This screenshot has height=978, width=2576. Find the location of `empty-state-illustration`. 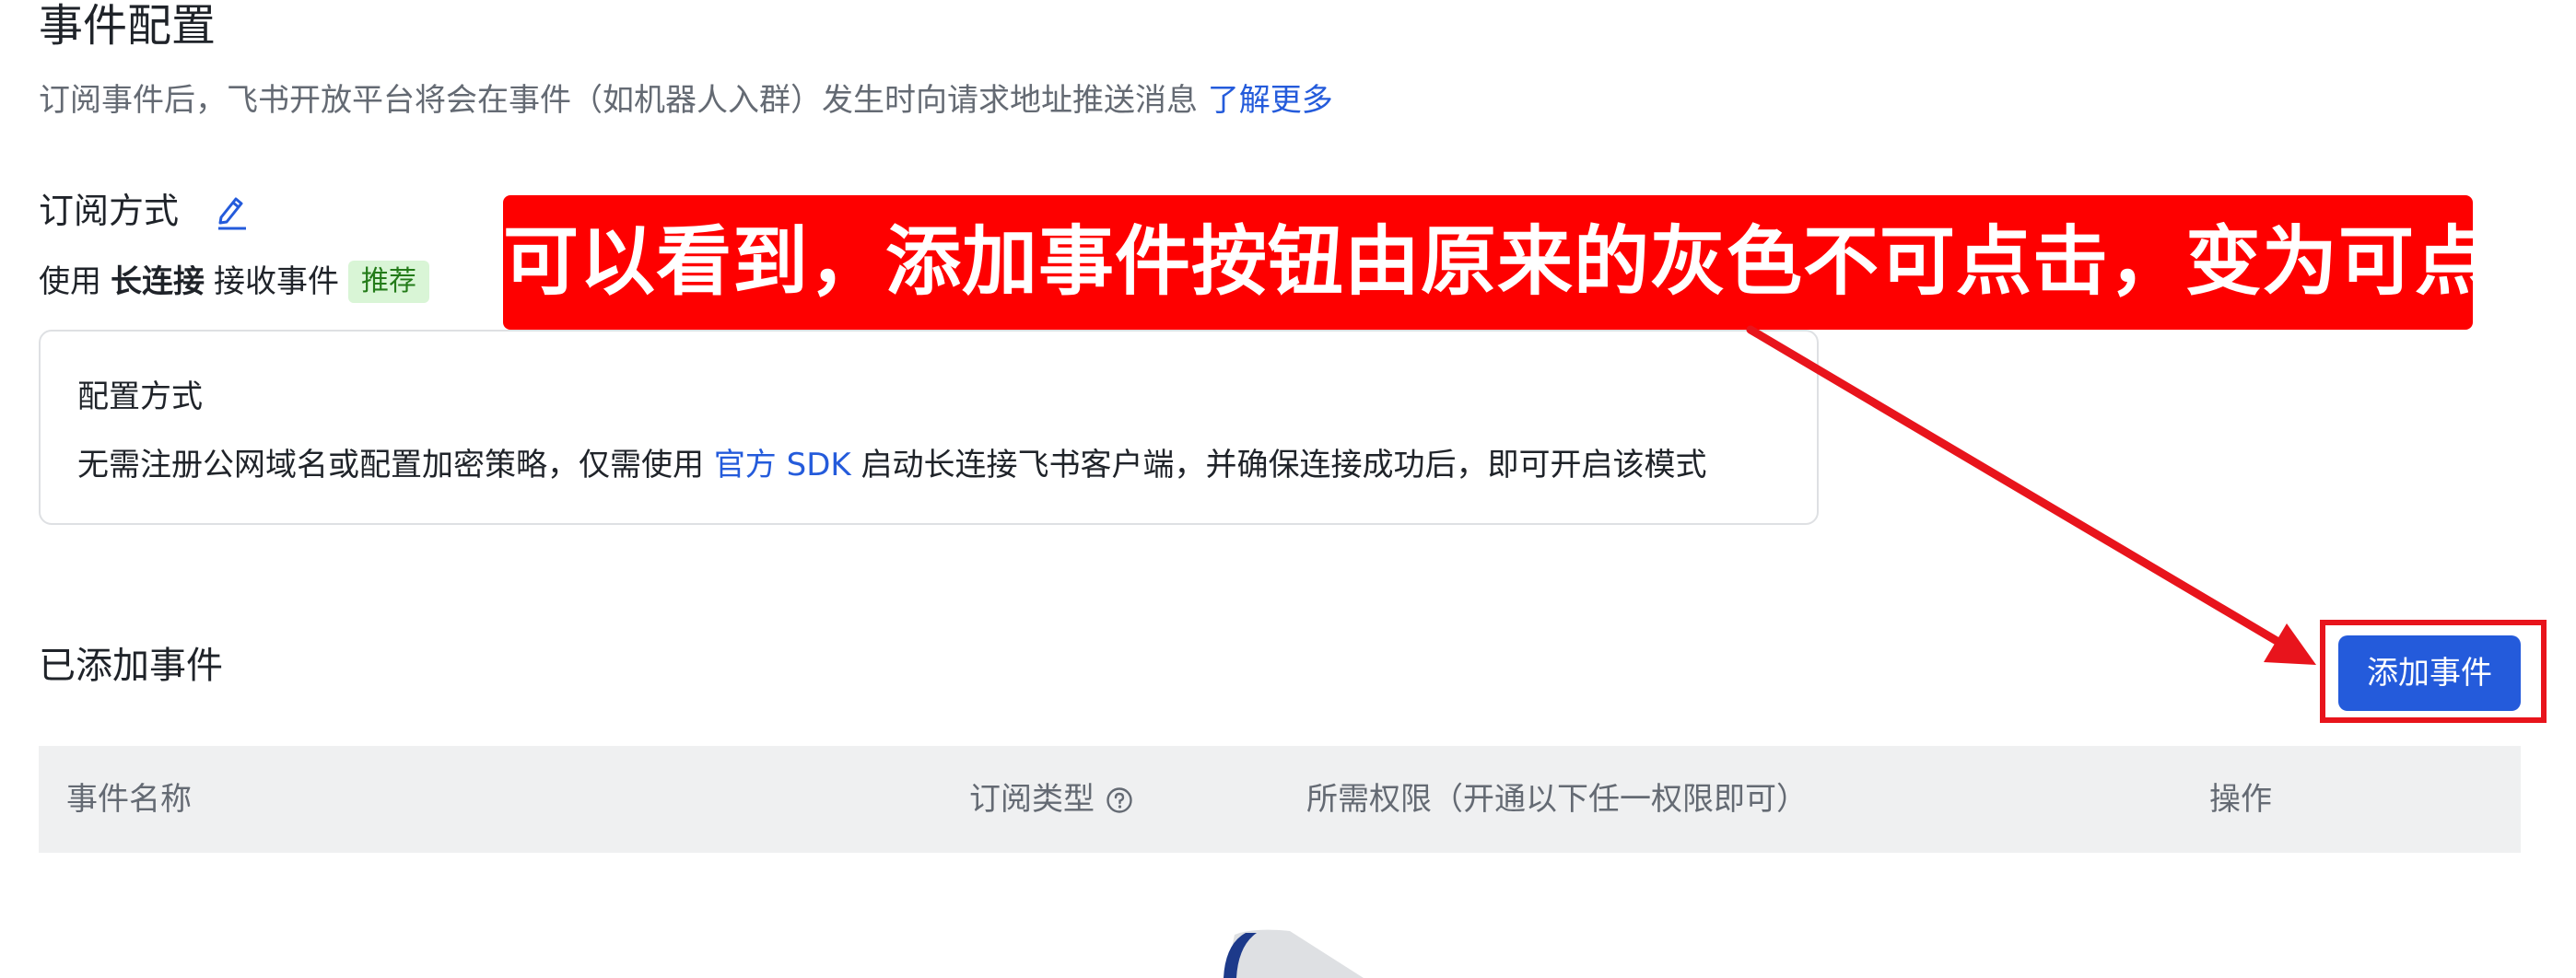

empty-state-illustration is located at coordinates (1294, 953).